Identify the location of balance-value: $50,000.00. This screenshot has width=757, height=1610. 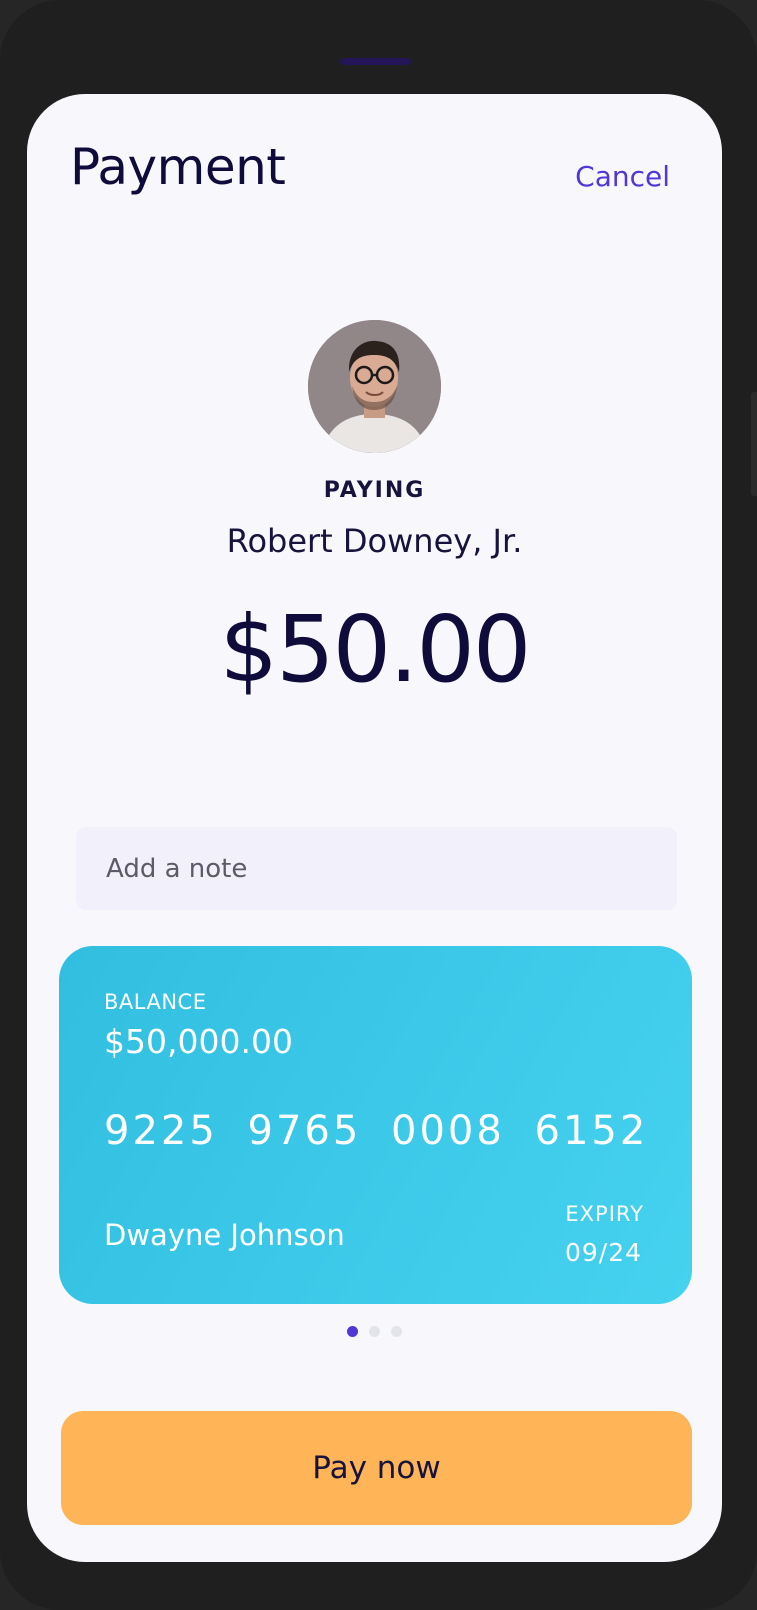
(198, 1041).